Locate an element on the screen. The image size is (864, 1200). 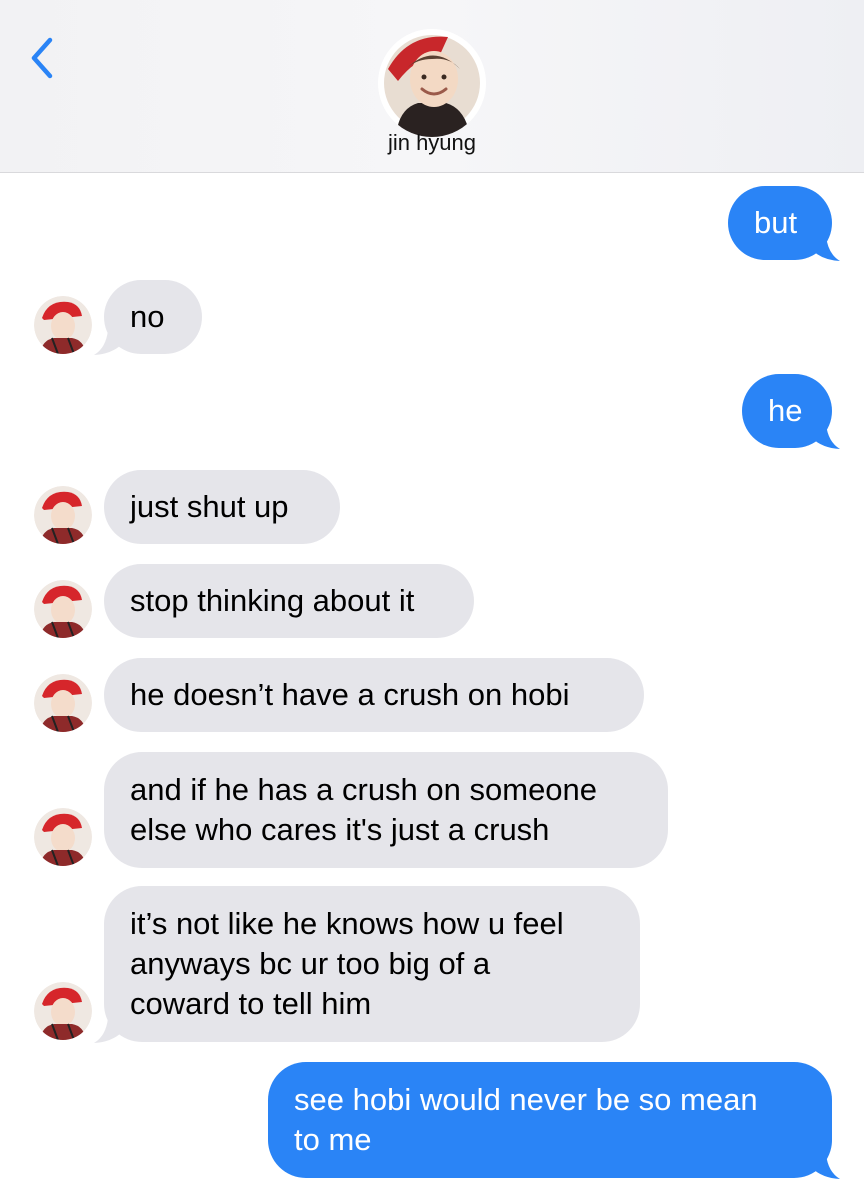
back-button is located at coordinates (44, 58).